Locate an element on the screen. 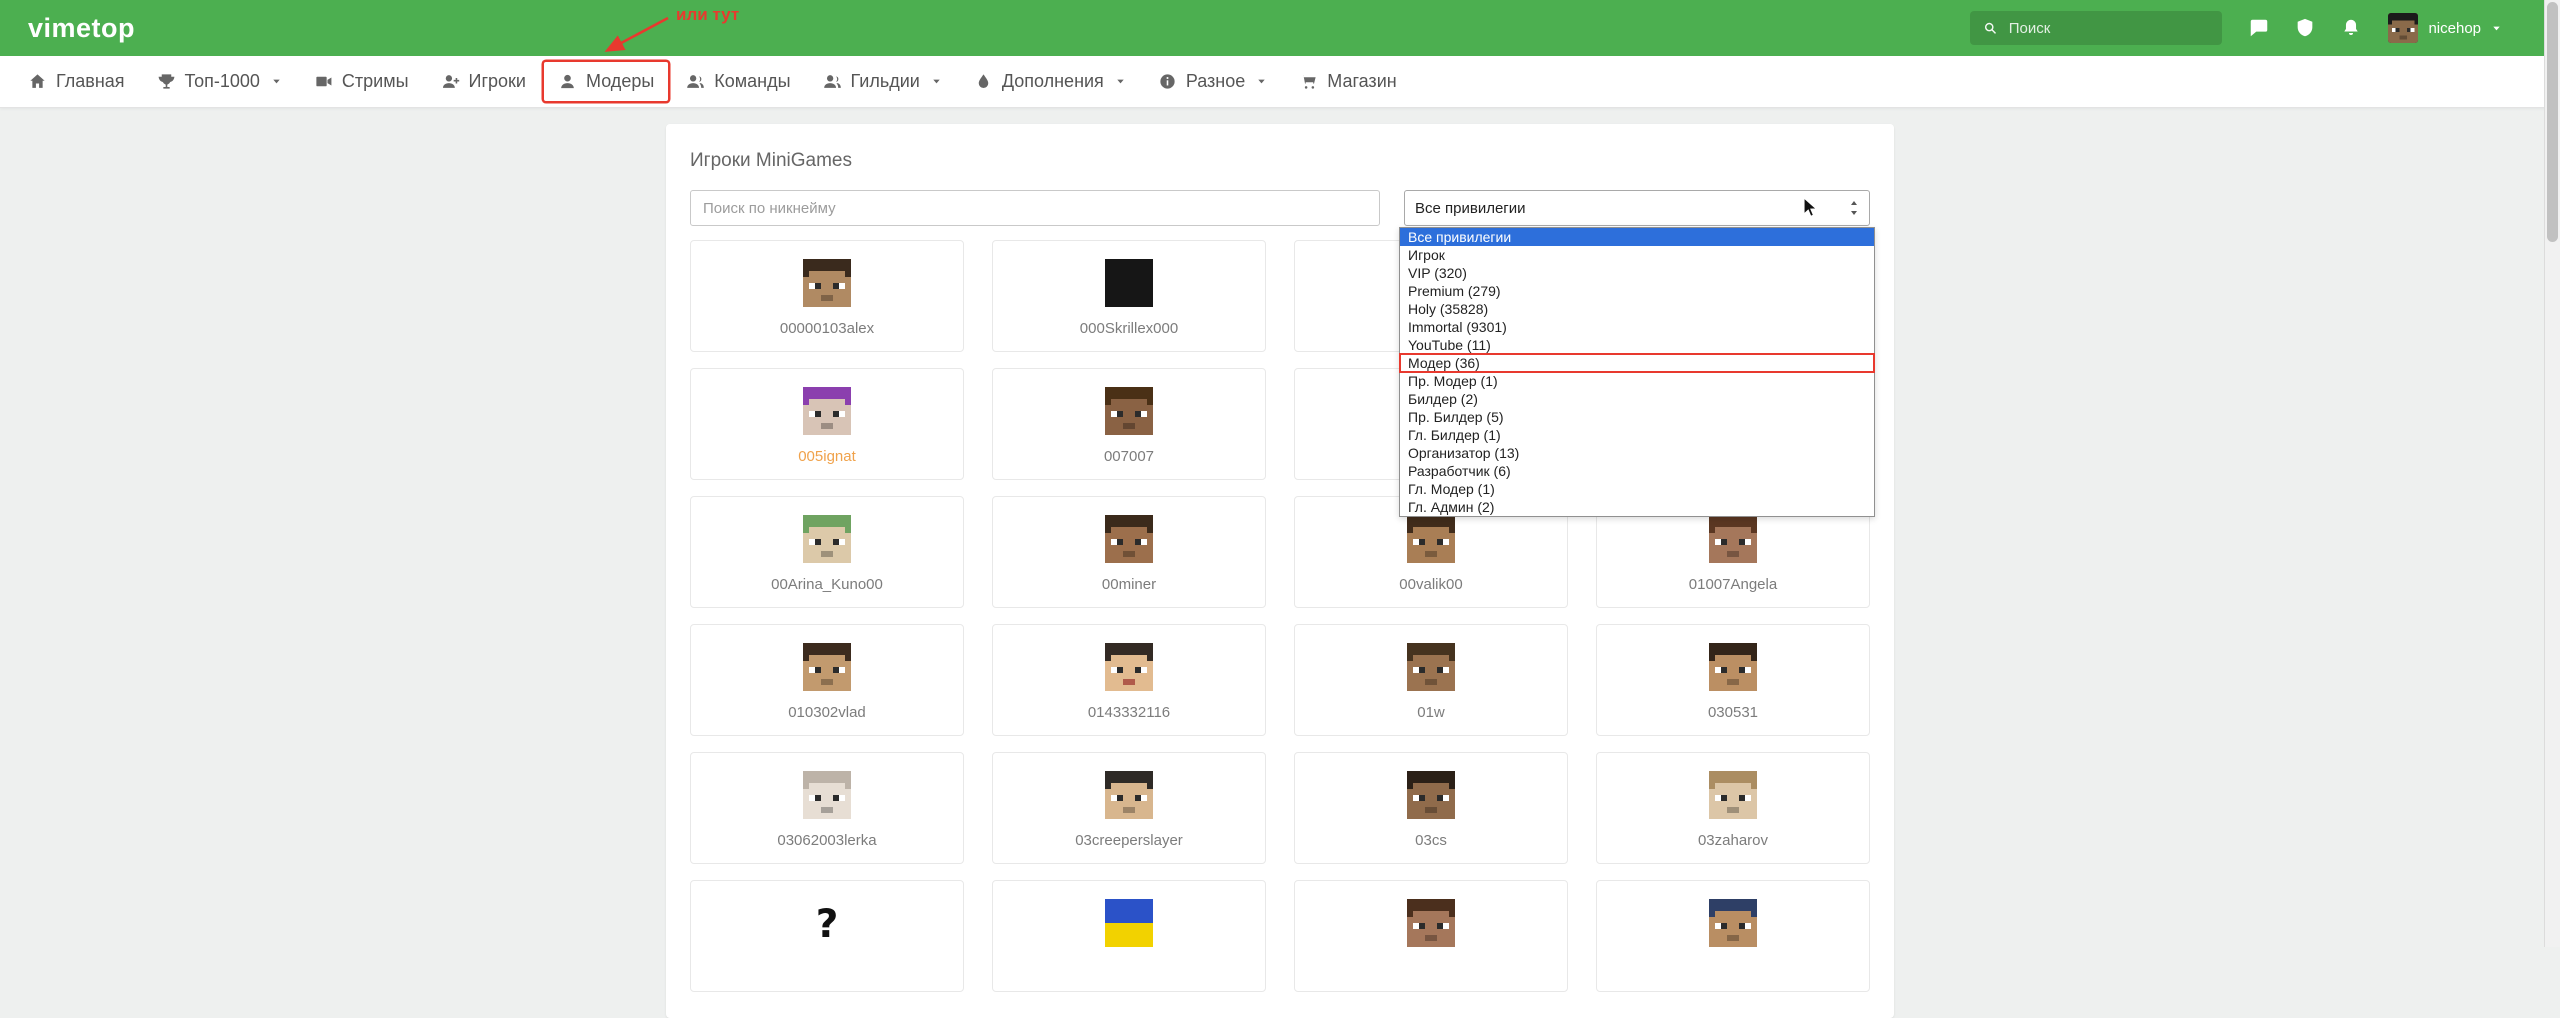 Image resolution: width=2560 pixels, height=1018 pixels. player-name: 03zaharov is located at coordinates (1733, 840).